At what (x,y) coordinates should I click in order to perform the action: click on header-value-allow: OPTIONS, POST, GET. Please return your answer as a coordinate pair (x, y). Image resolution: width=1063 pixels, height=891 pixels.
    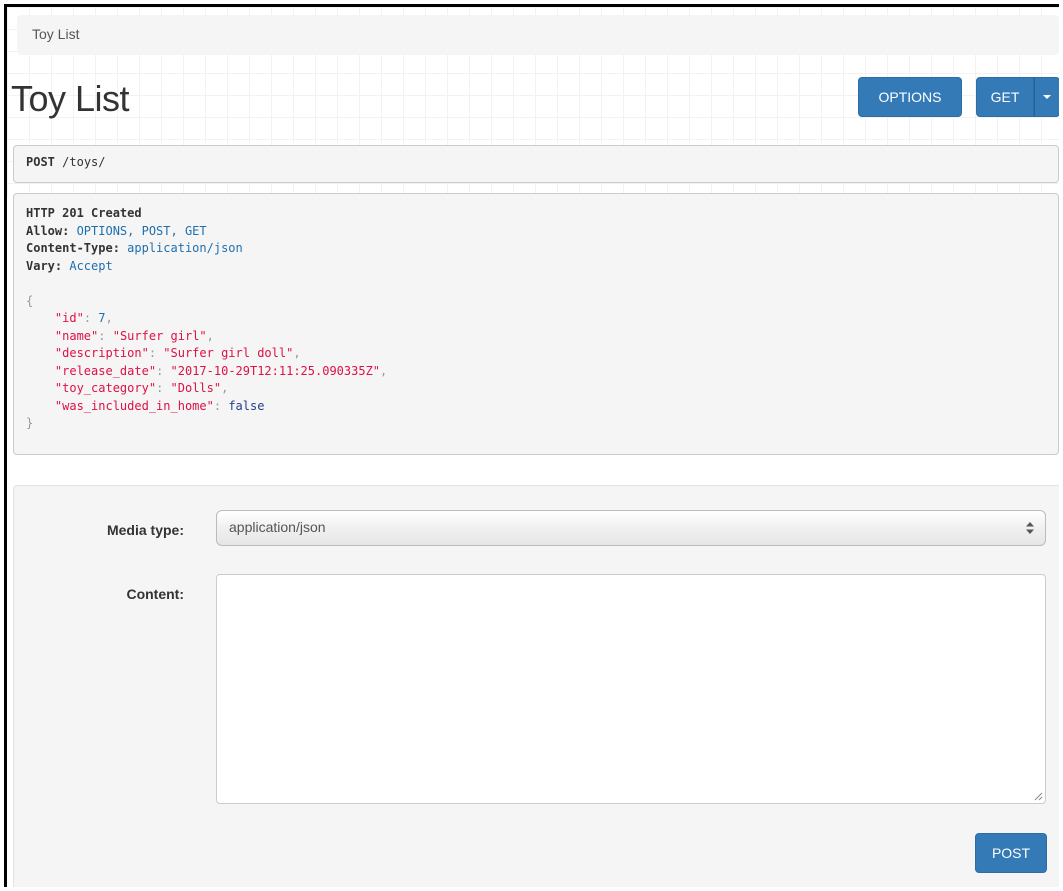
    Looking at the image, I should click on (141, 230).